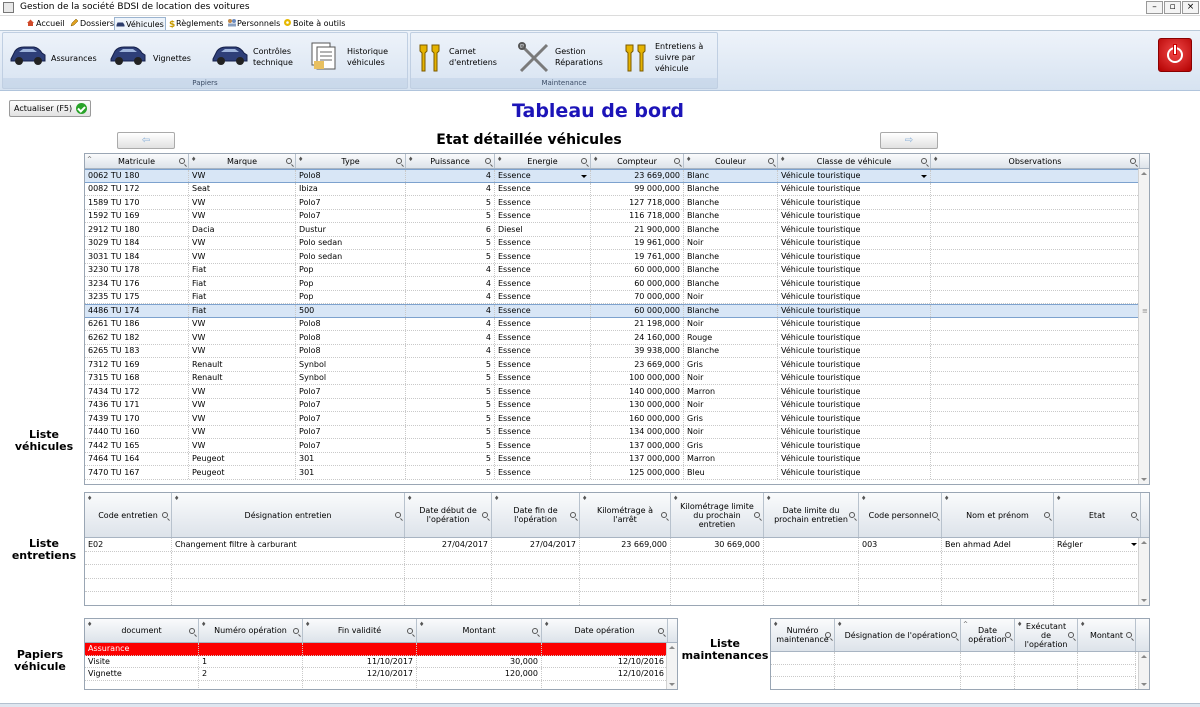  Describe the element at coordinates (898, 635) in the screenshot. I see `column-header: ♦ Désignation de l'opération` at that location.